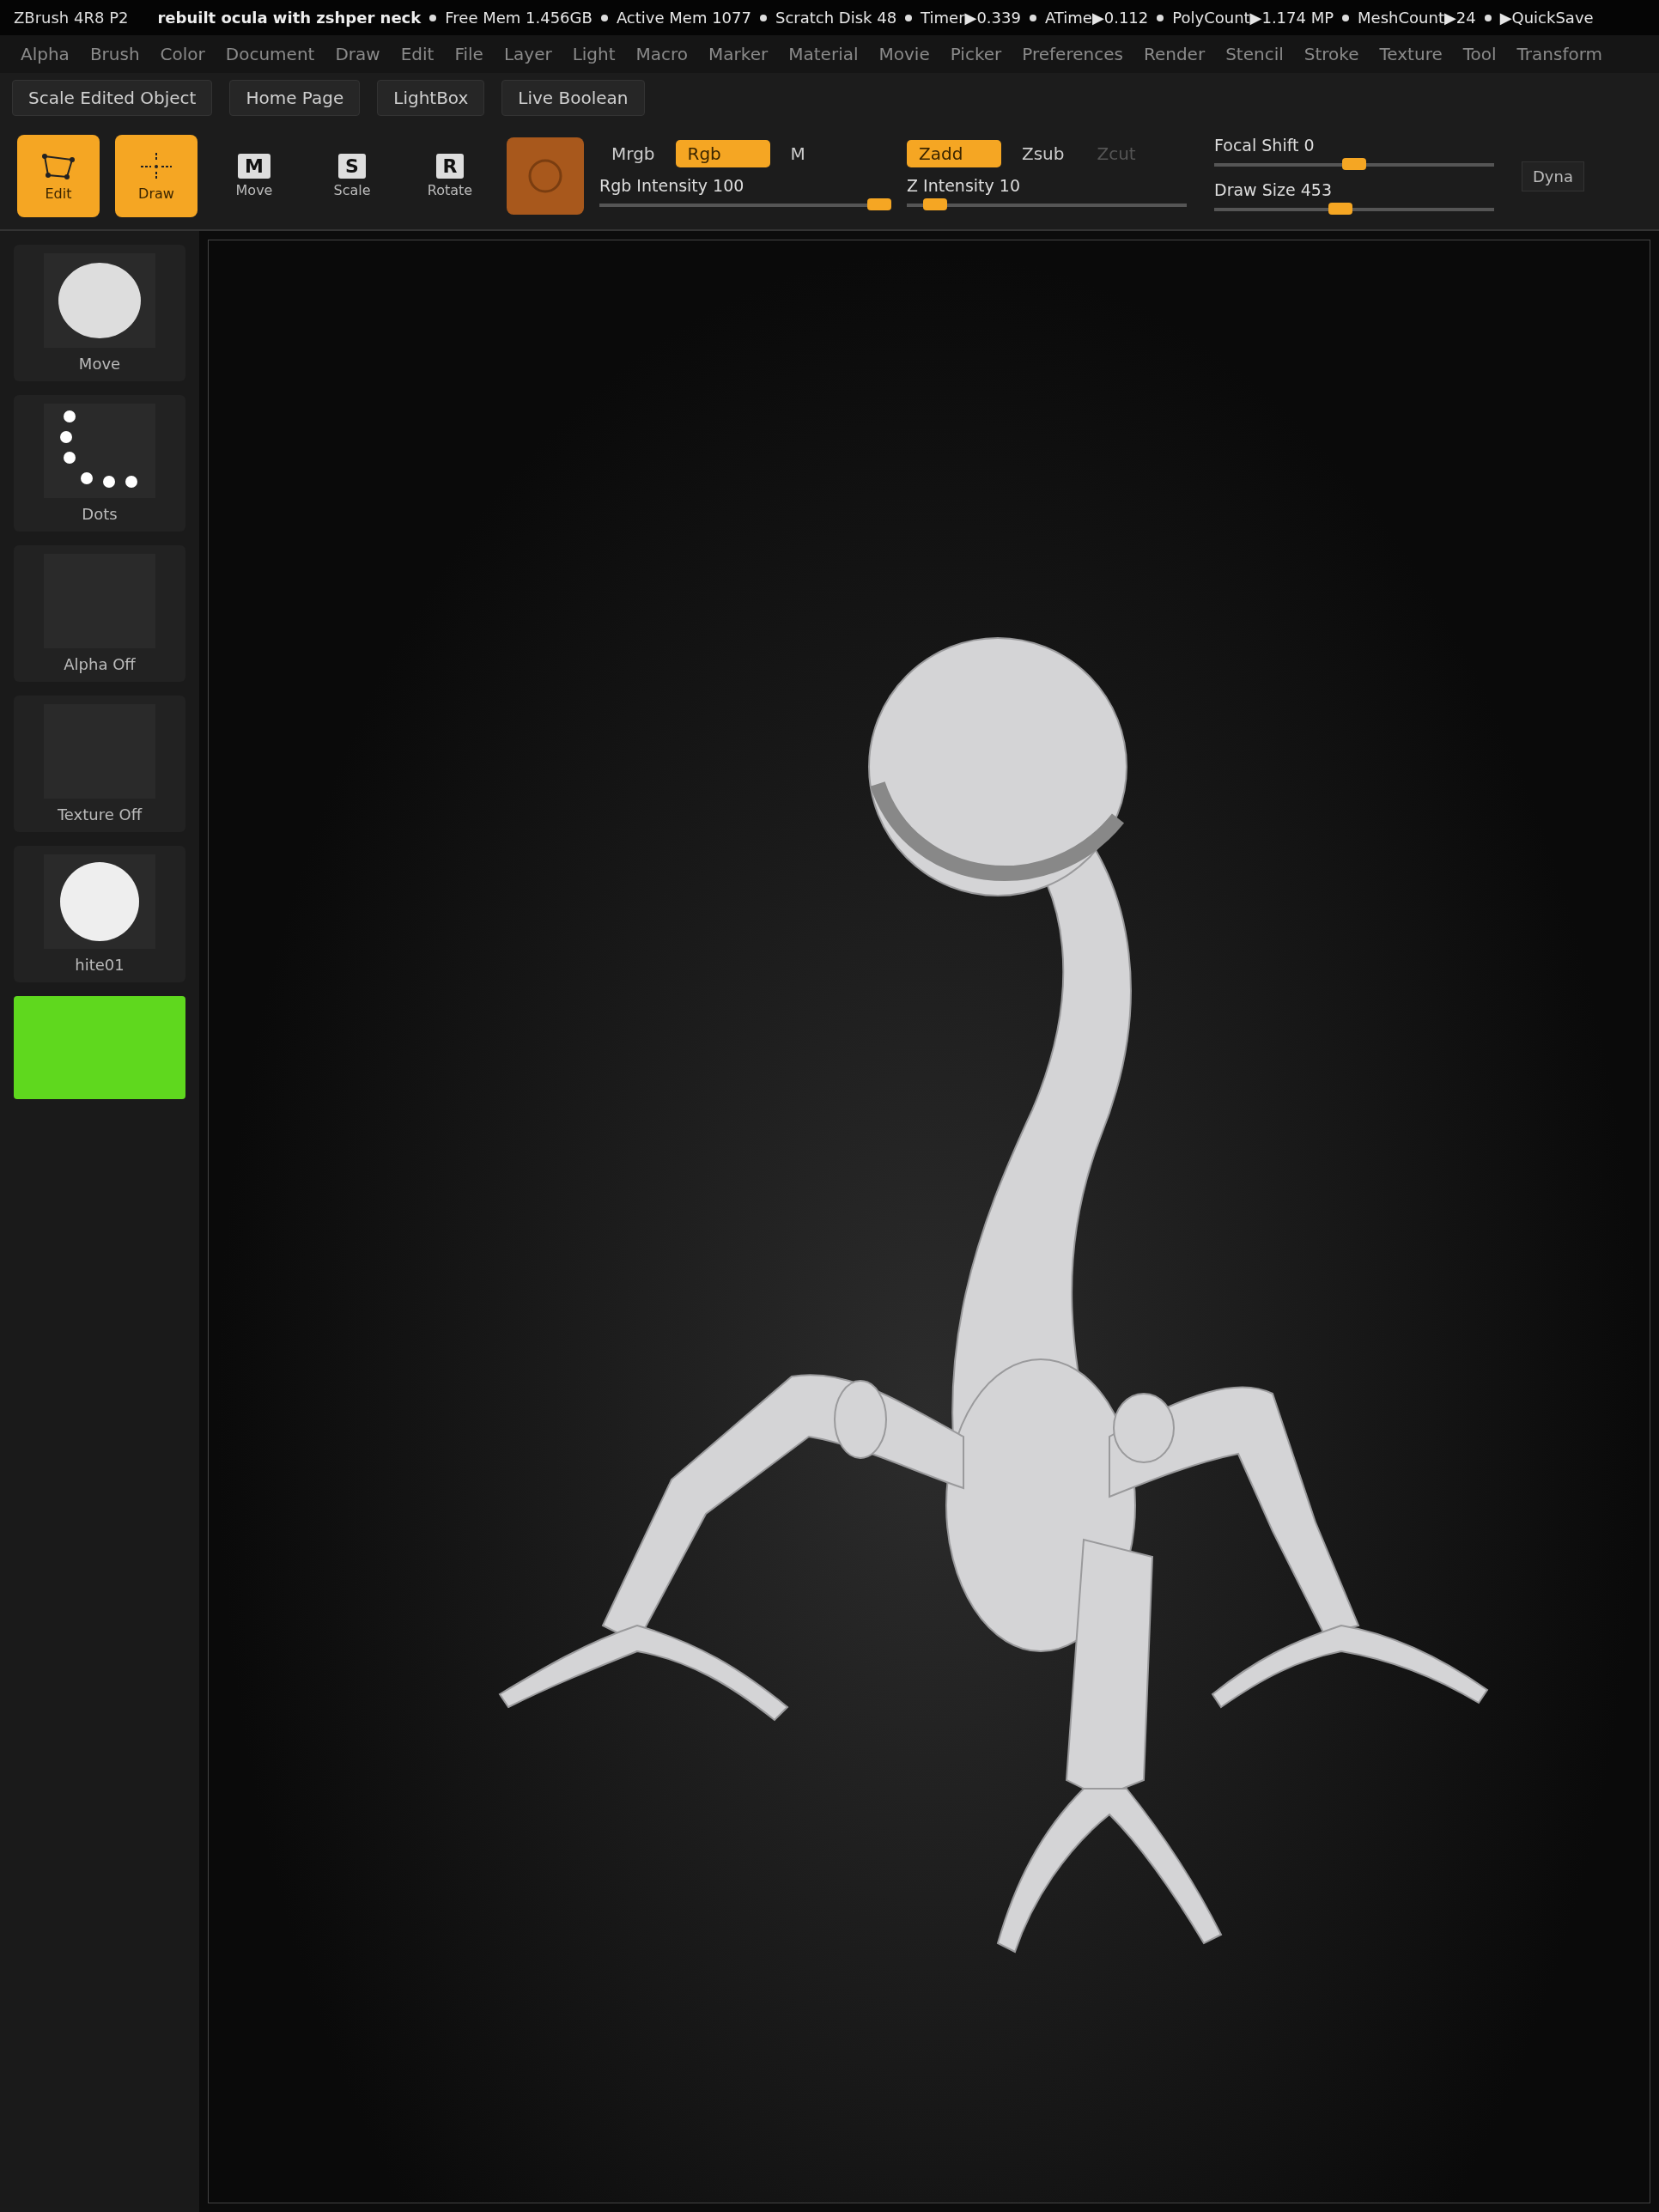  Describe the element at coordinates (518, 18) in the screenshot. I see `status-text: Free Mem 1.456GB` at that location.